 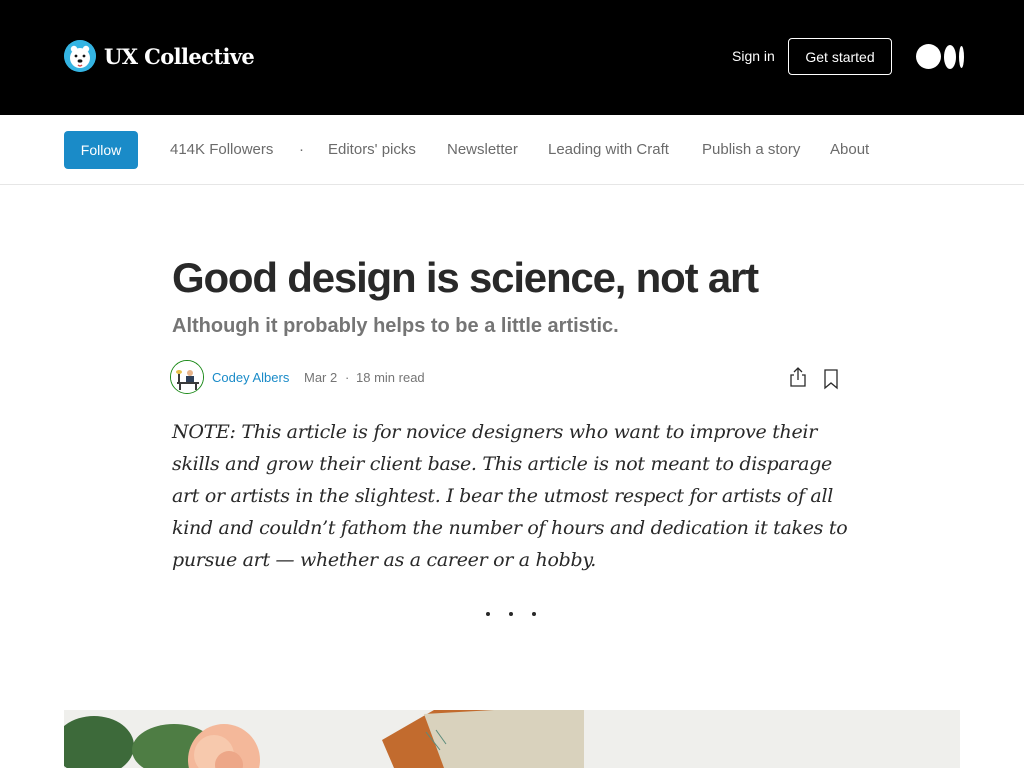 What do you see at coordinates (250, 377) in the screenshot?
I see `author-name-link: Codey Albers` at bounding box center [250, 377].